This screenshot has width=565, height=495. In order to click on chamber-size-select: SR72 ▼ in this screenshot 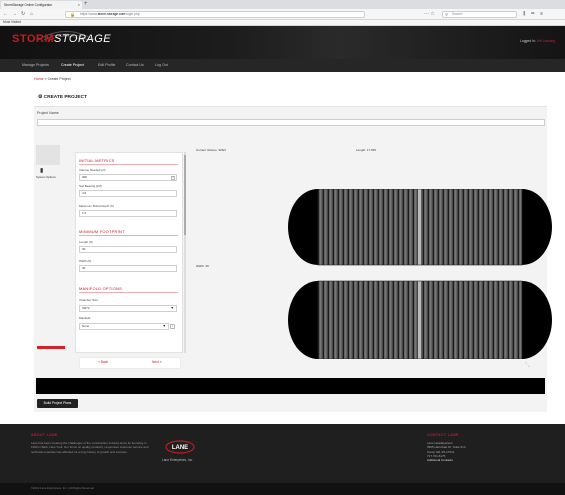, I will do `click(128, 308)`.